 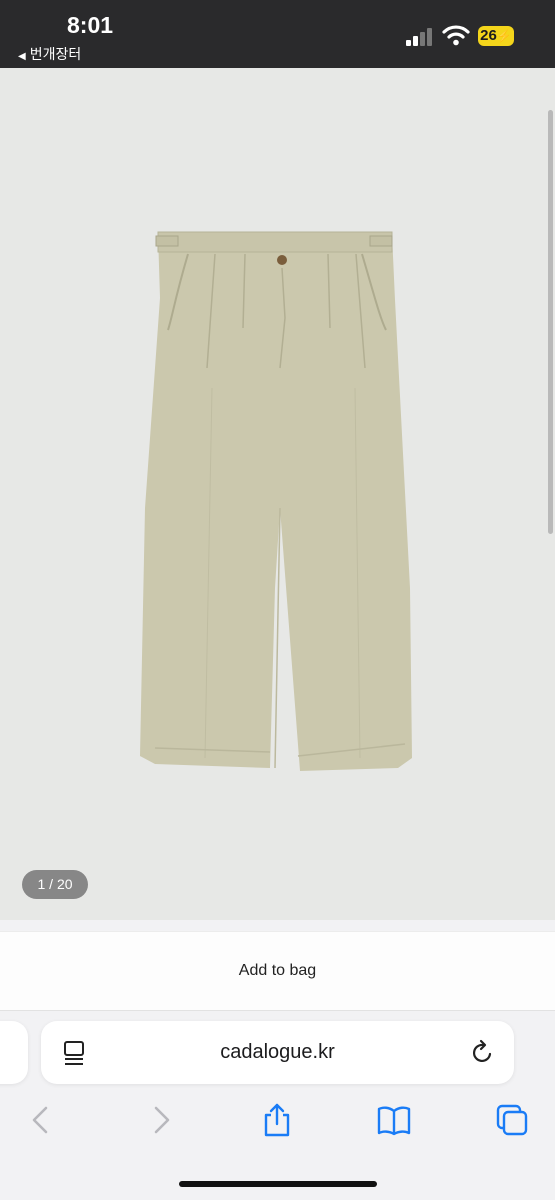 I want to click on charging-bolt-icon: ⚡, so click(x=504, y=36).